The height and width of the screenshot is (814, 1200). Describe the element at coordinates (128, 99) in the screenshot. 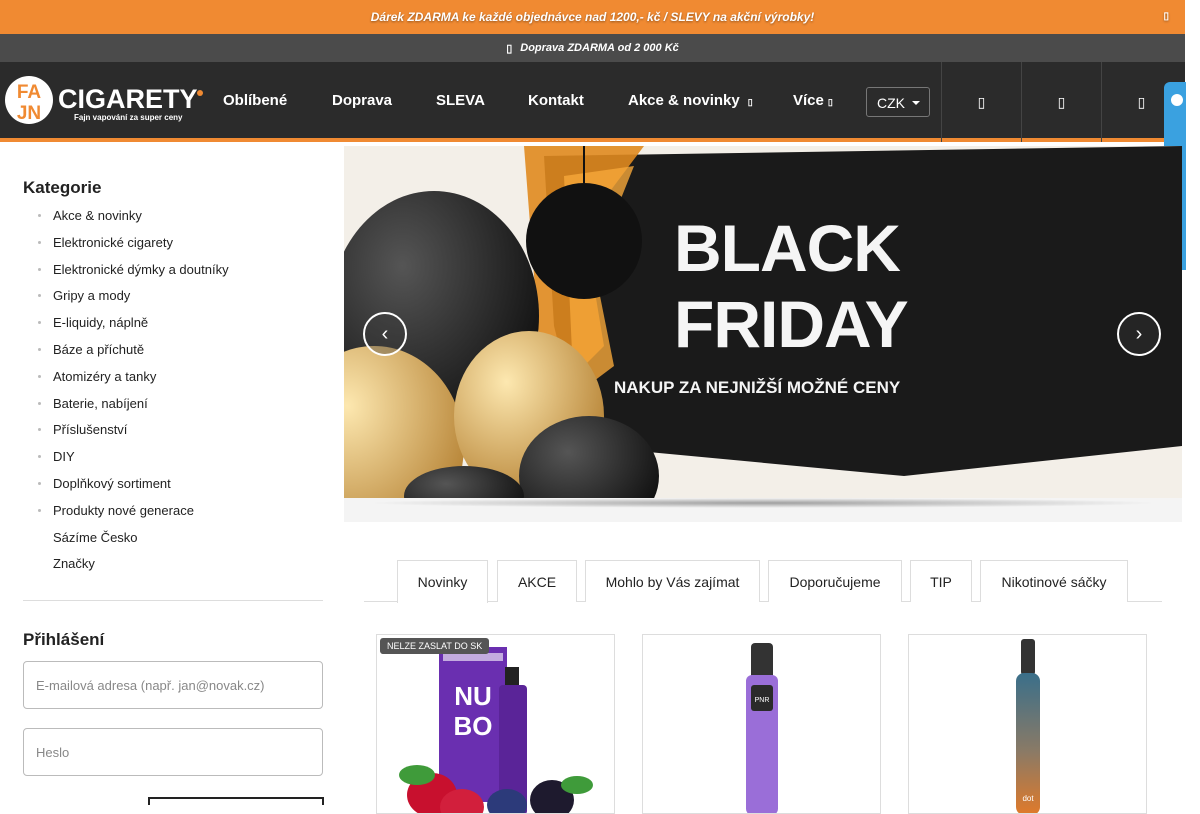

I see `logo-name: CIGARETY` at that location.